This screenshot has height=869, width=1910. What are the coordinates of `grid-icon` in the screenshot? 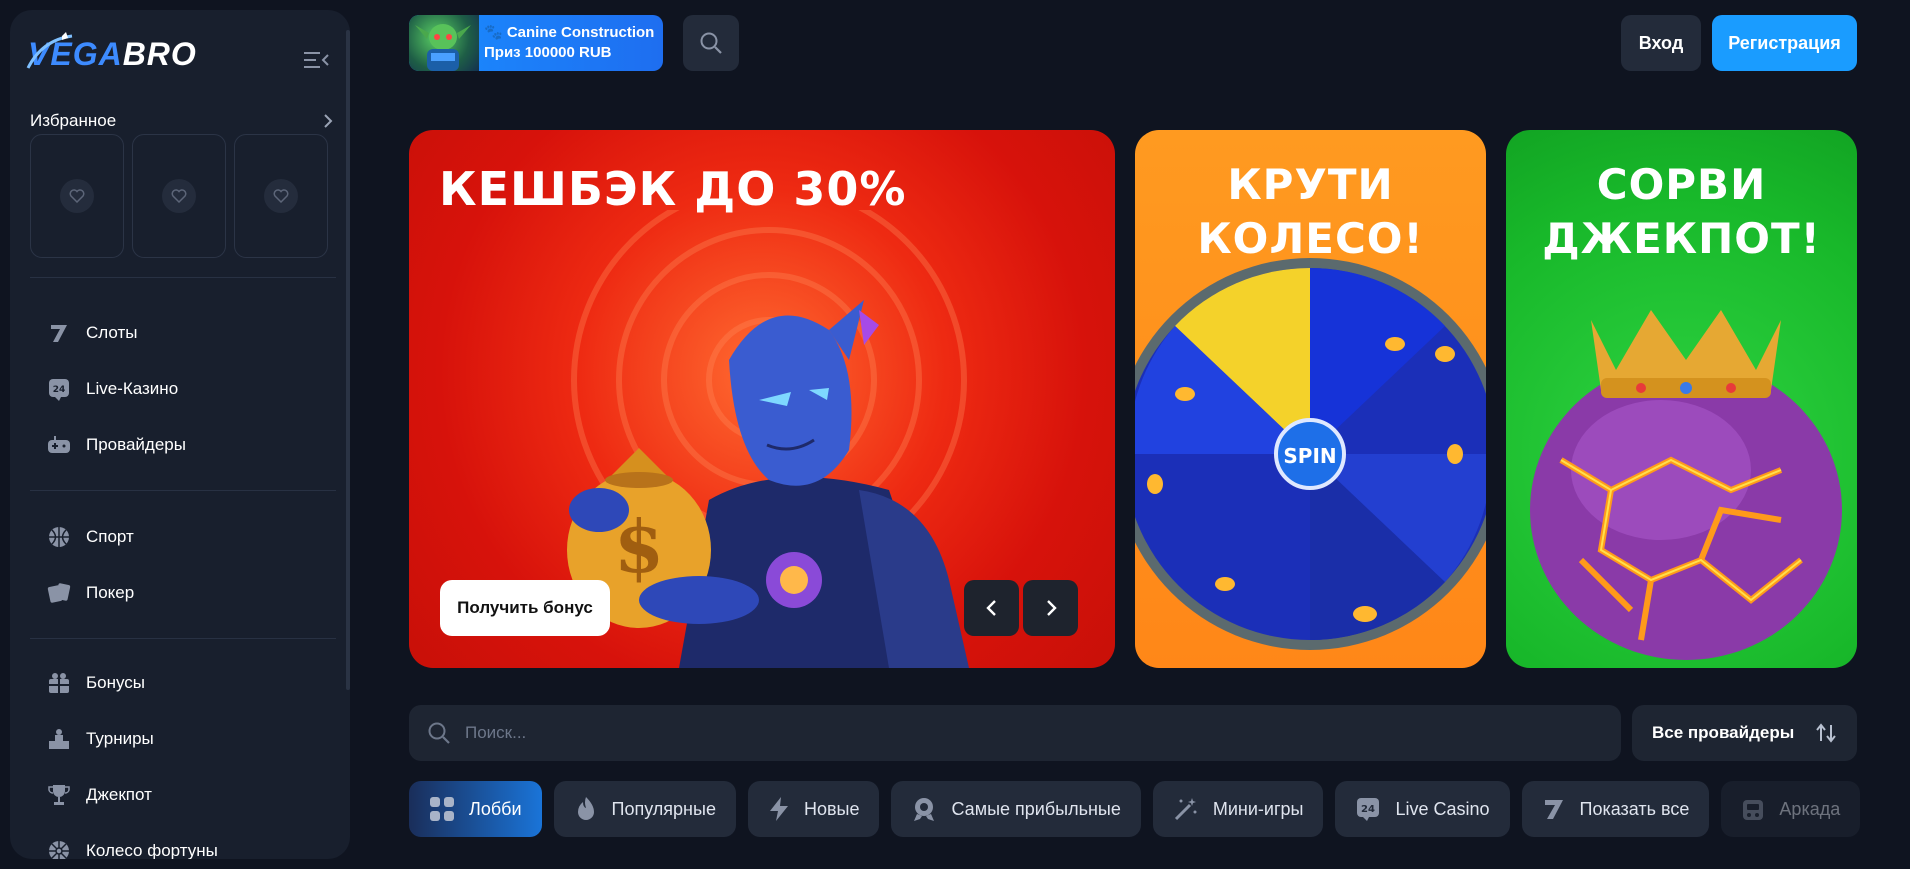 It's located at (442, 809).